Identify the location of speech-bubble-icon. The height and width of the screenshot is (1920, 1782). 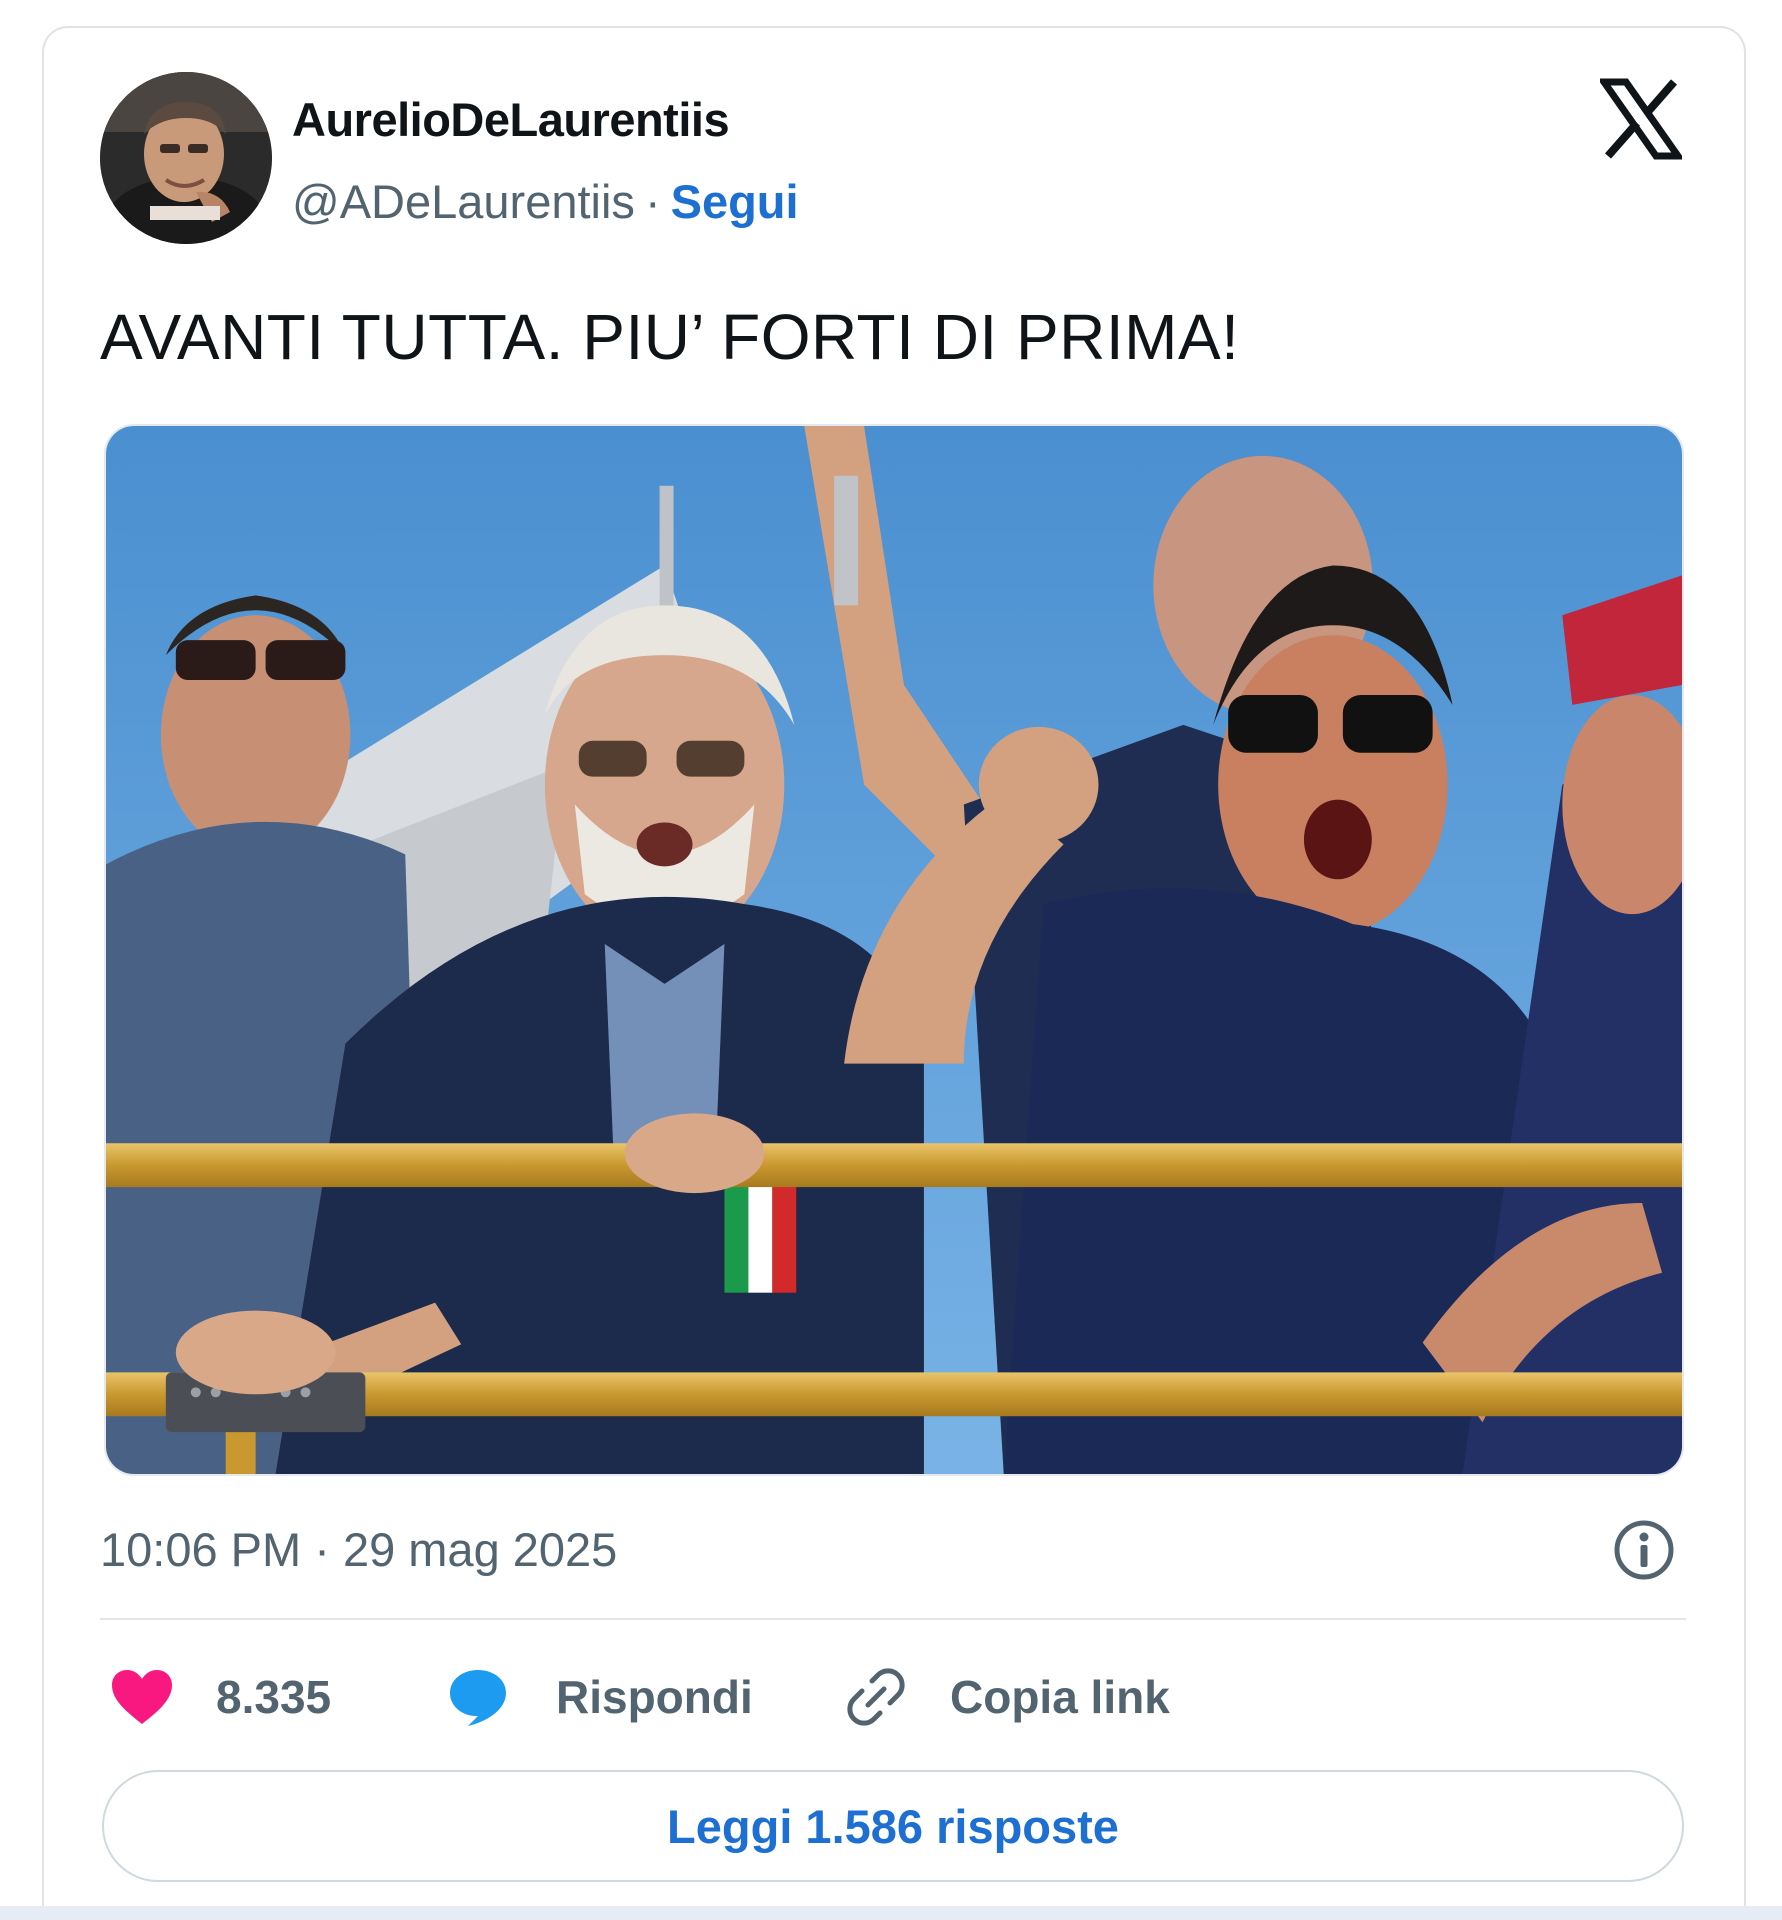
(478, 1698).